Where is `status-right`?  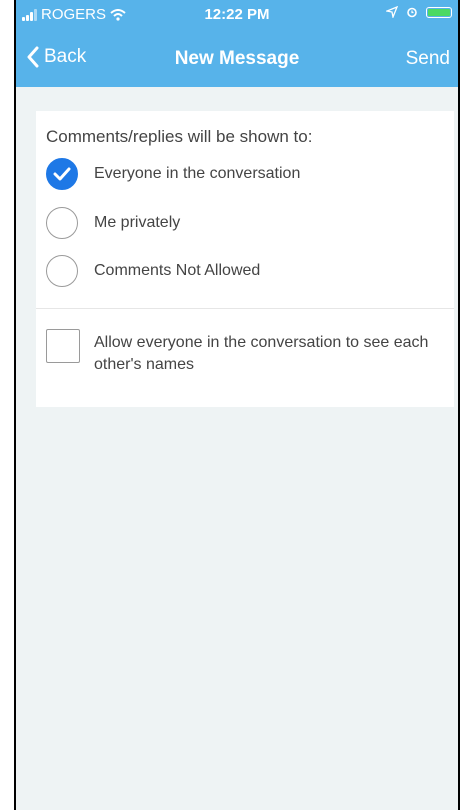
status-right is located at coordinates (419, 12).